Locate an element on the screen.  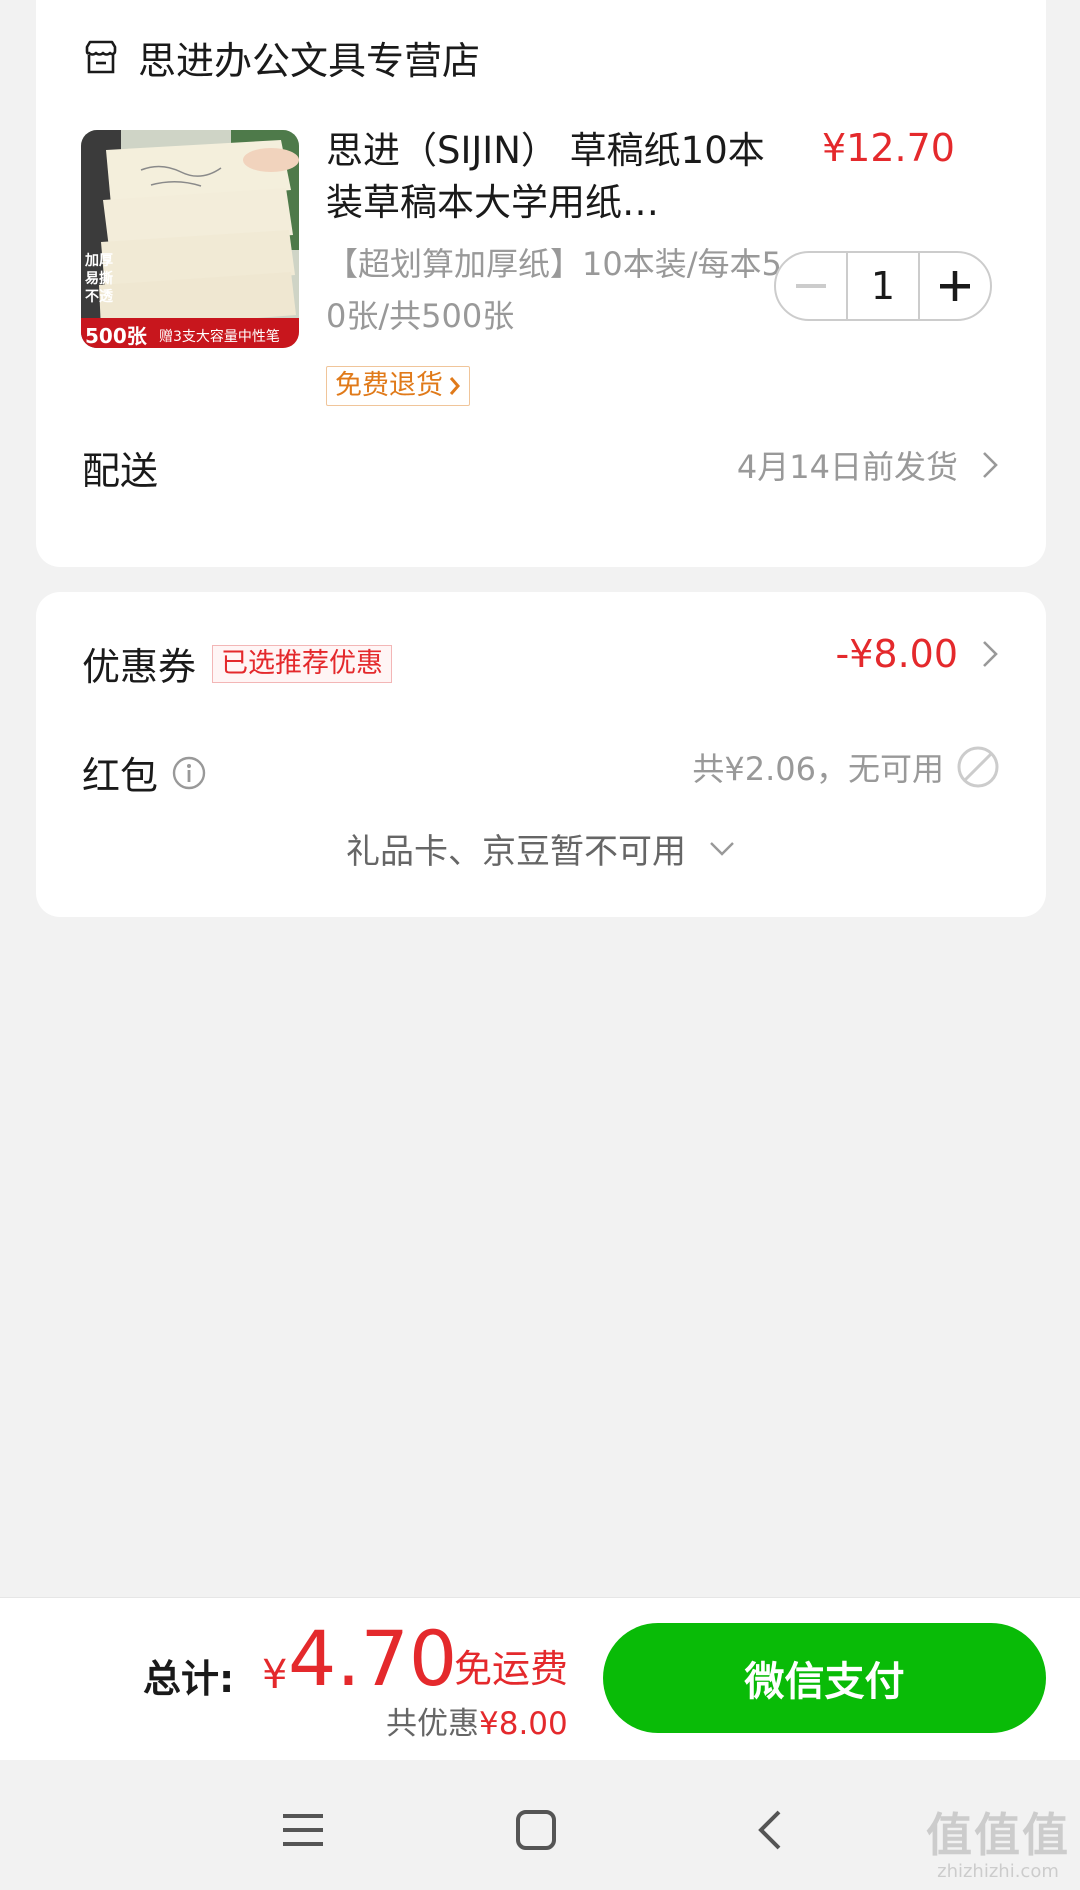
back-button is located at coordinates (770, 1830).